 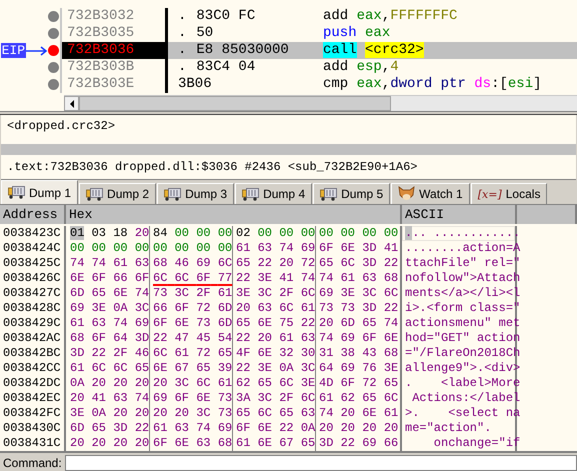 What do you see at coordinates (33, 383) in the screenshot?
I see `address-cell: 003842DC` at bounding box center [33, 383].